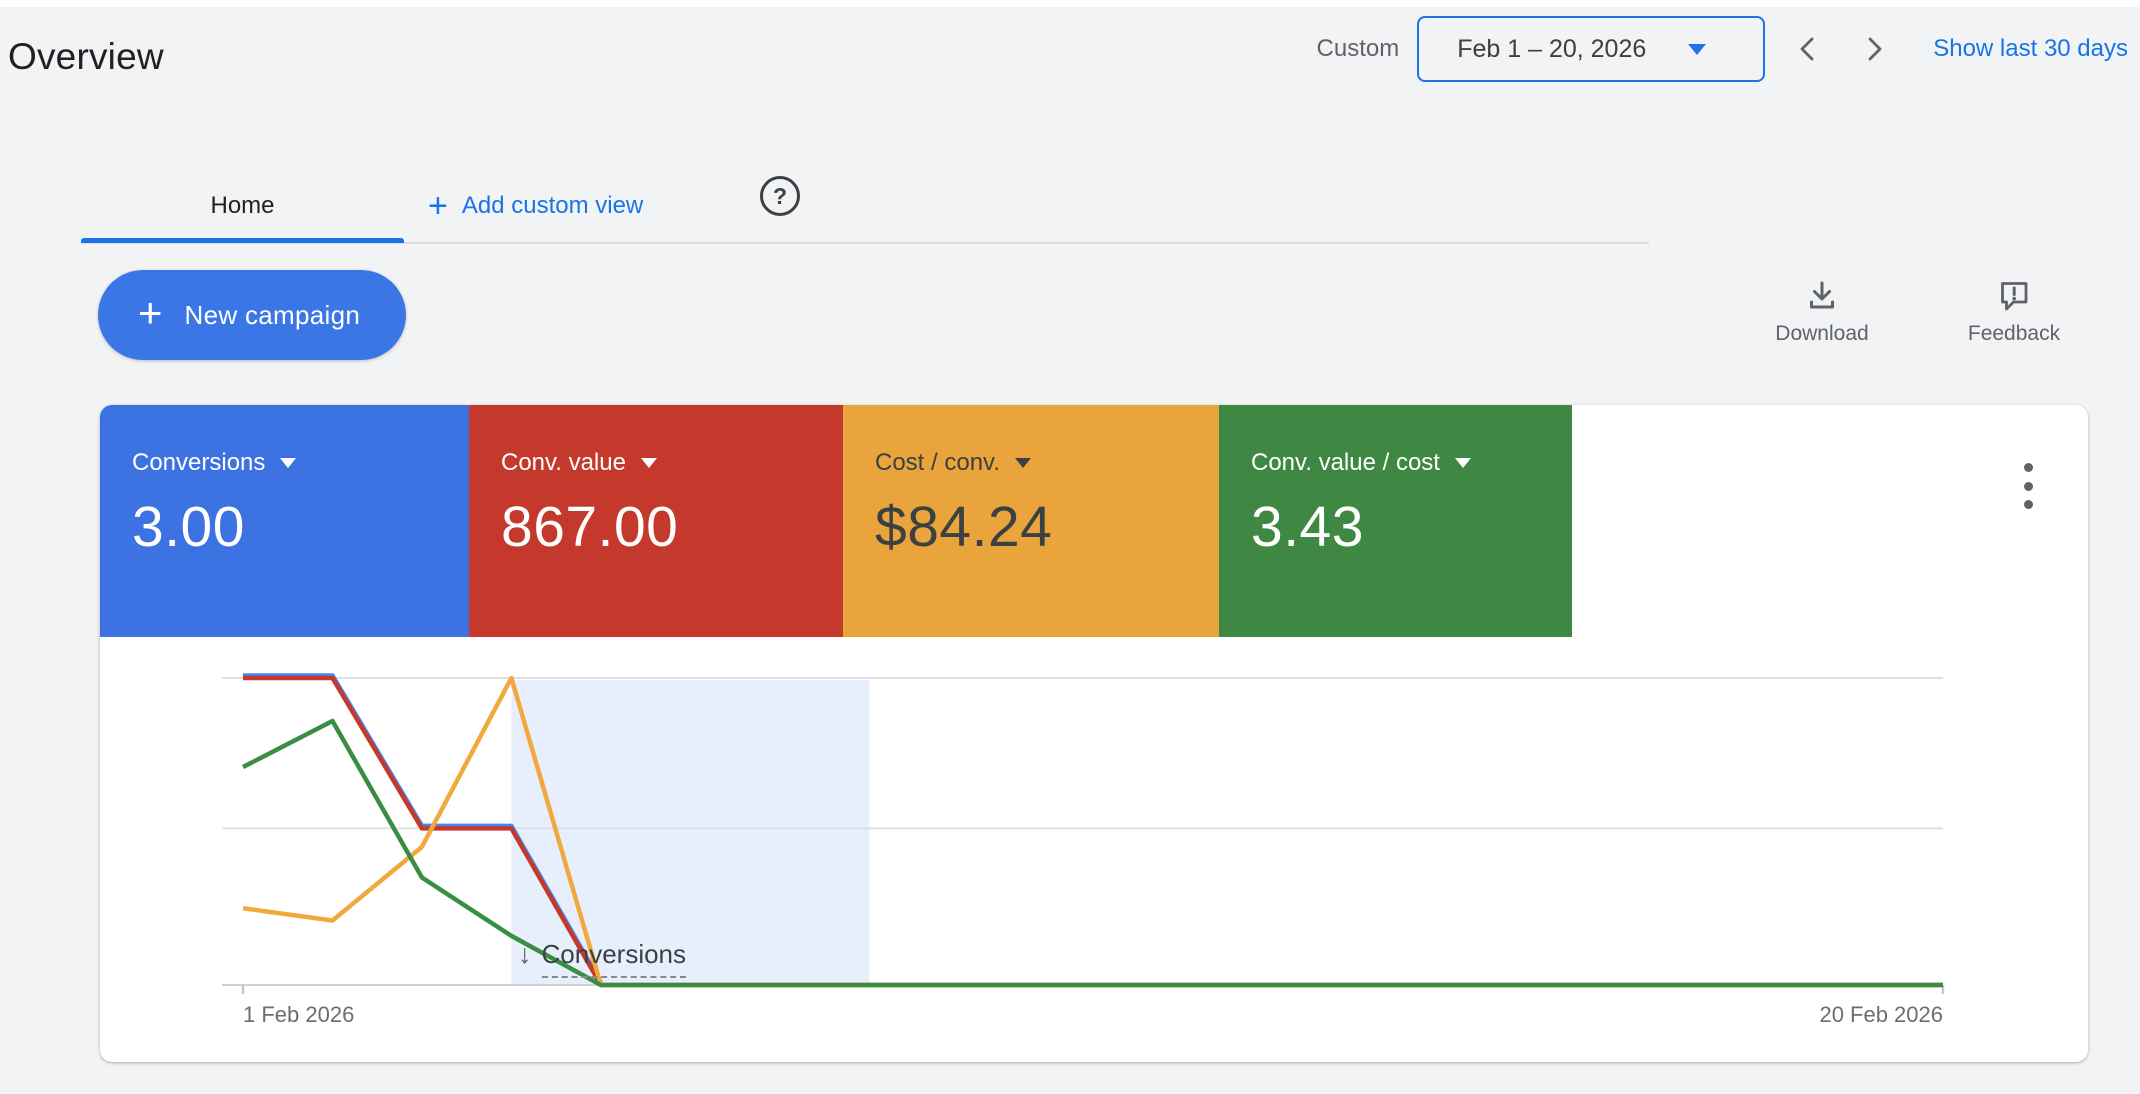  Describe the element at coordinates (563, 462) in the screenshot. I see `metric-label: Conv. value` at that location.